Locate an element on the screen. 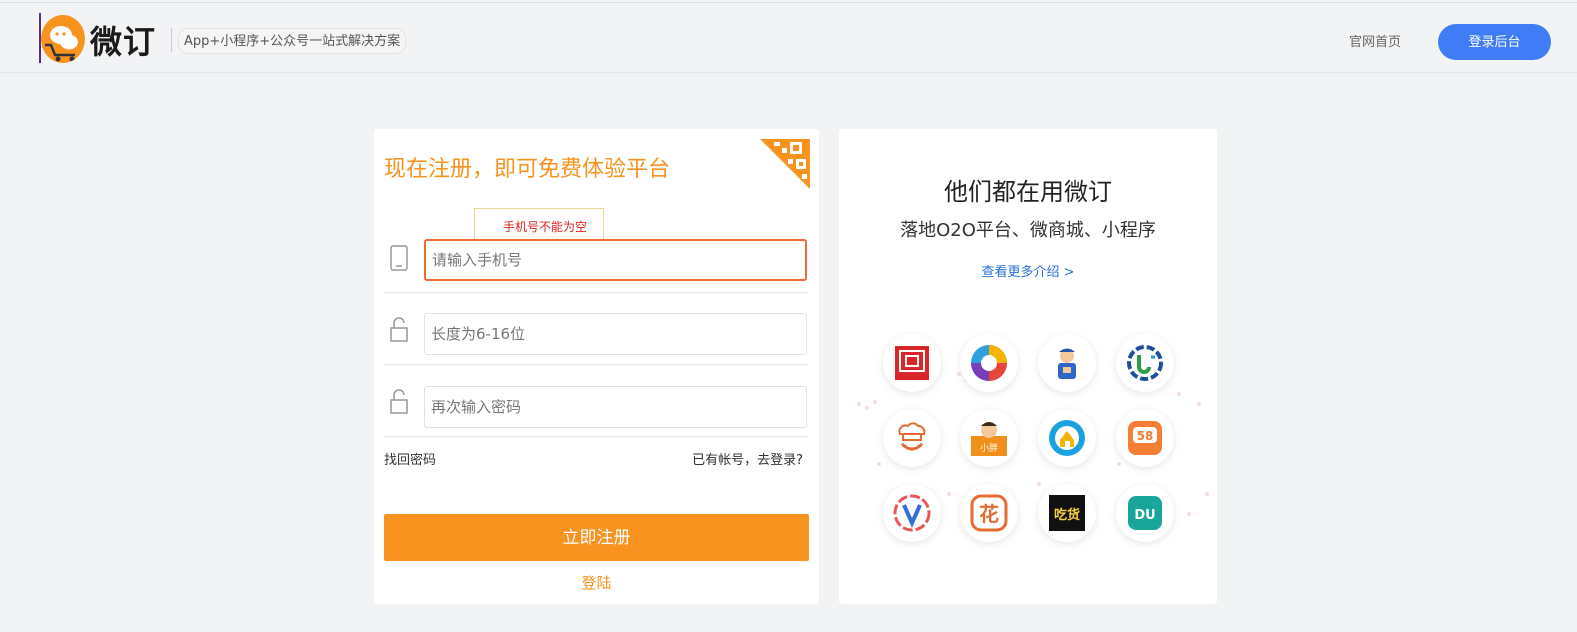 The width and height of the screenshot is (1577, 632). see-more-link: 查看更多介绍 > is located at coordinates (1028, 270).